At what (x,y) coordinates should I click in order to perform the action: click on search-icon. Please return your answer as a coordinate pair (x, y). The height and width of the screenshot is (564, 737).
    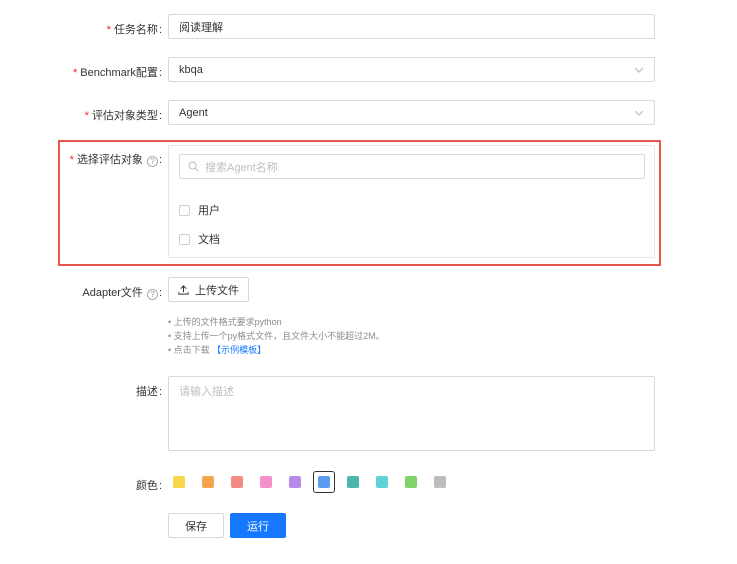
    Looking at the image, I should click on (193, 166).